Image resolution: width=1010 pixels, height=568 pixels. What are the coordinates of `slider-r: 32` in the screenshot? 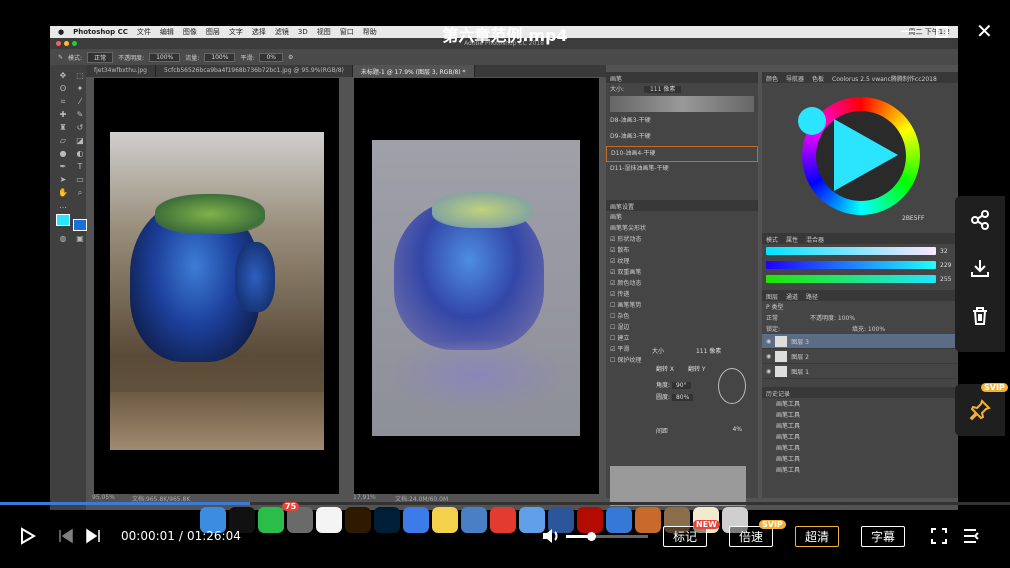 It's located at (860, 251).